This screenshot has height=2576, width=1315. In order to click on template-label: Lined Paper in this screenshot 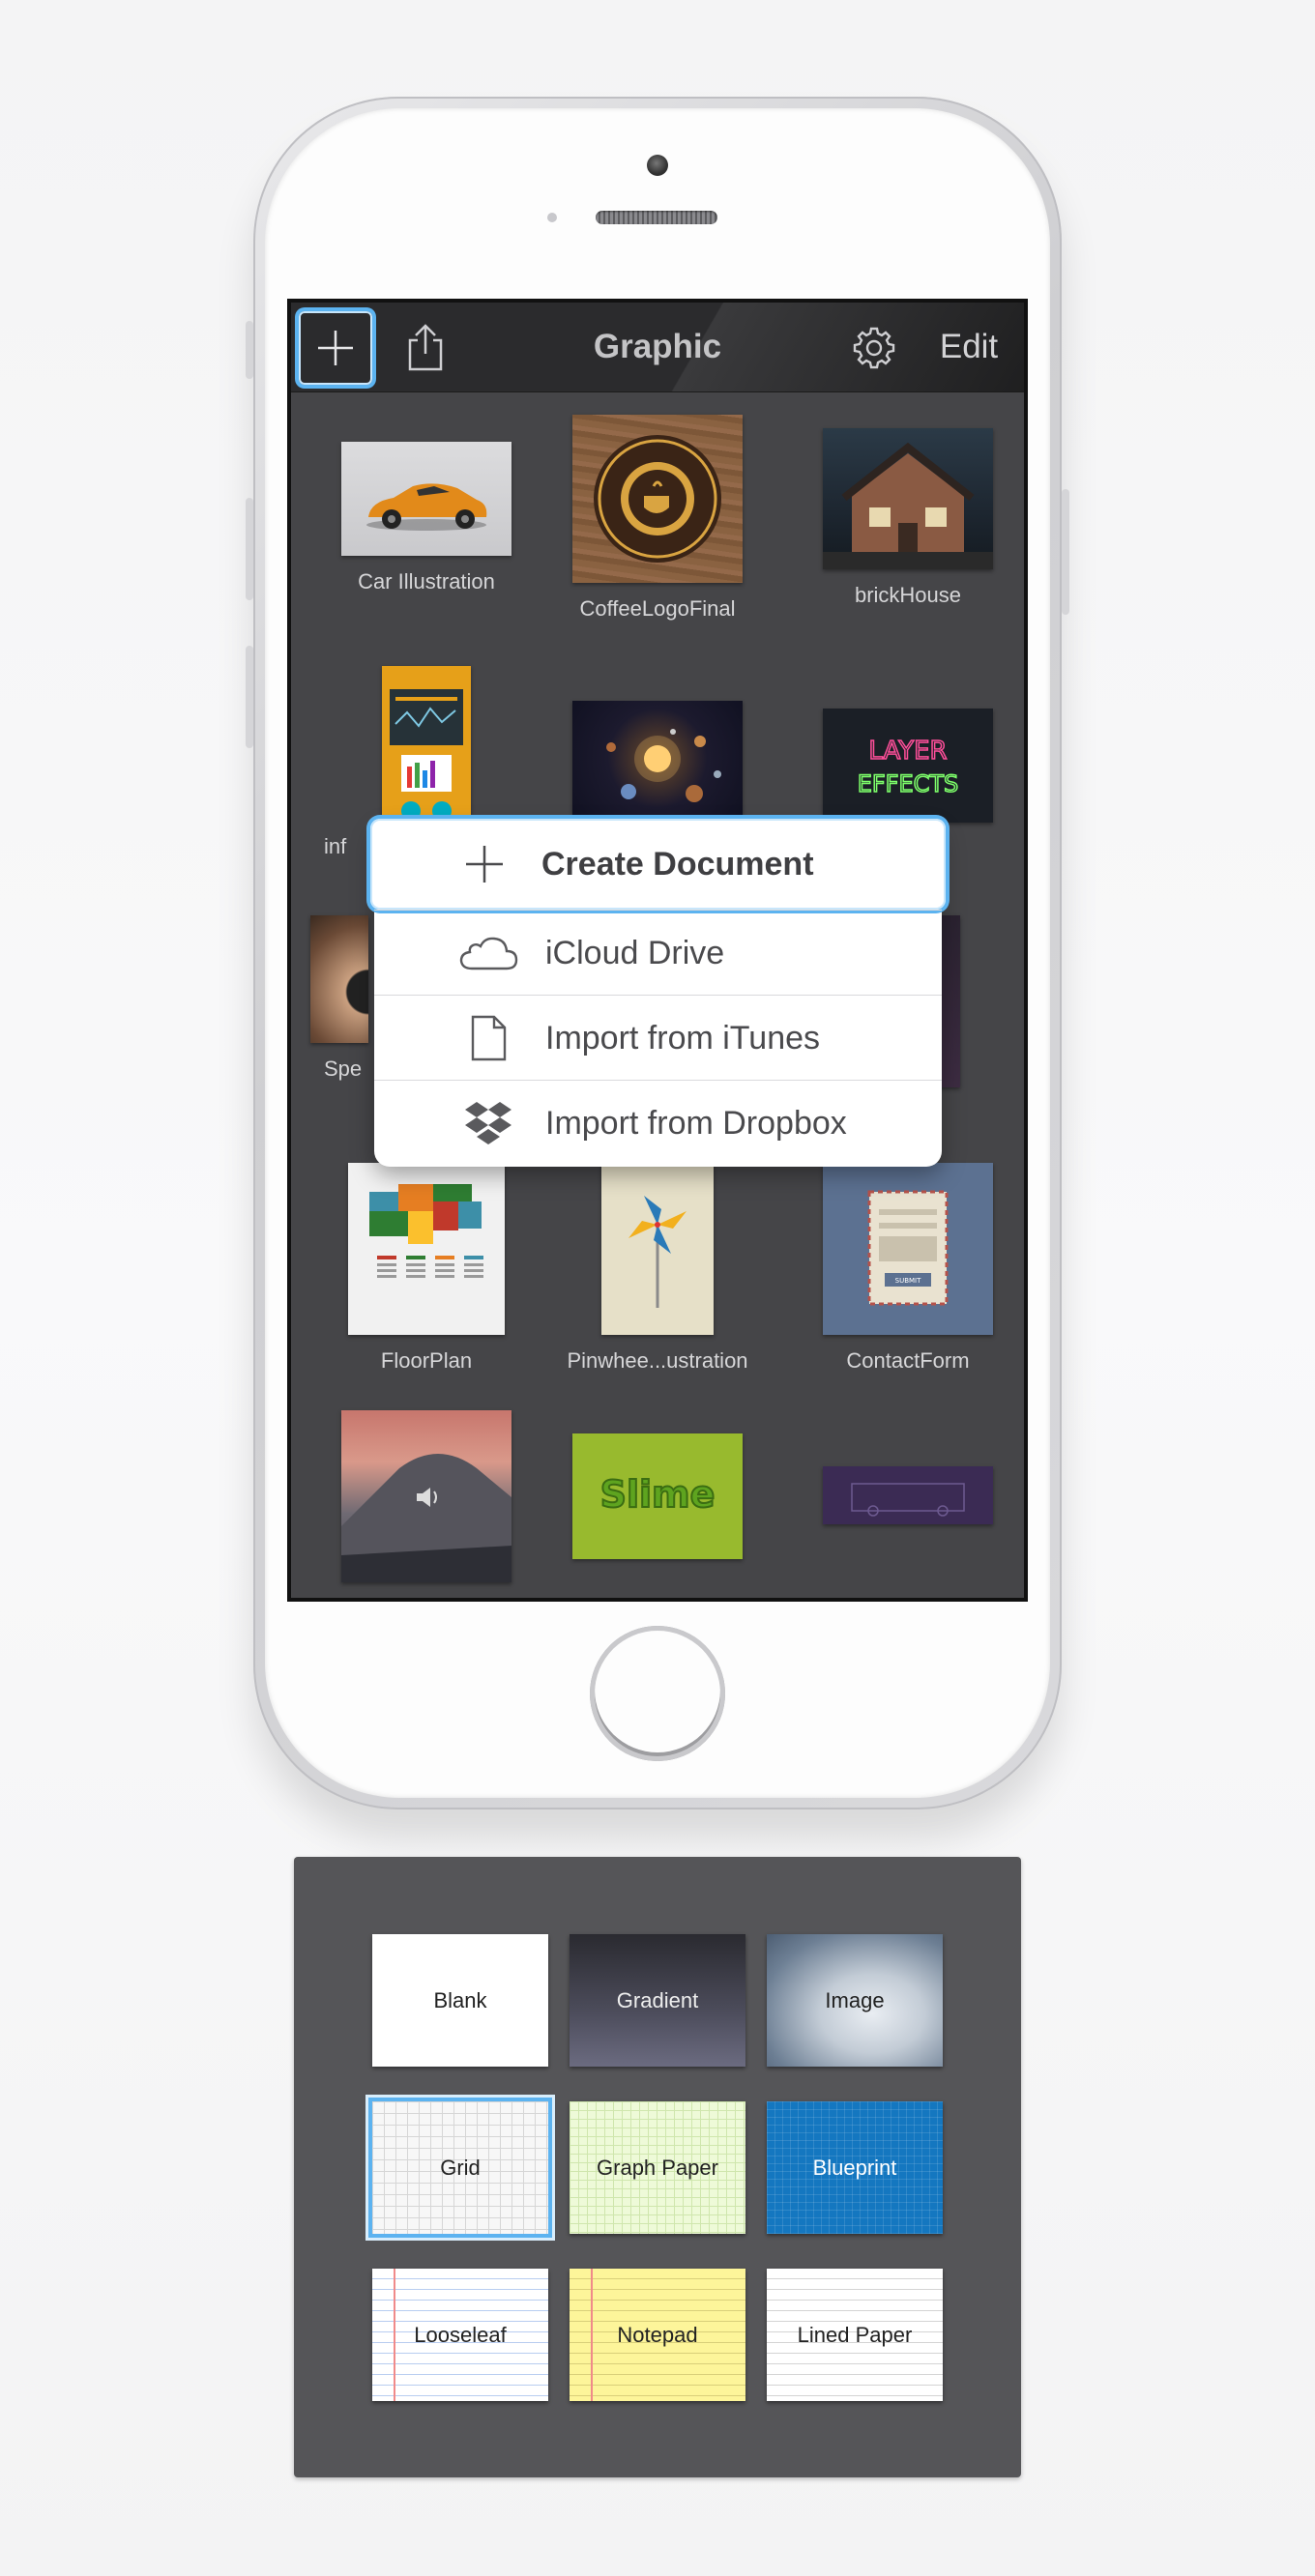, I will do `click(855, 2334)`.